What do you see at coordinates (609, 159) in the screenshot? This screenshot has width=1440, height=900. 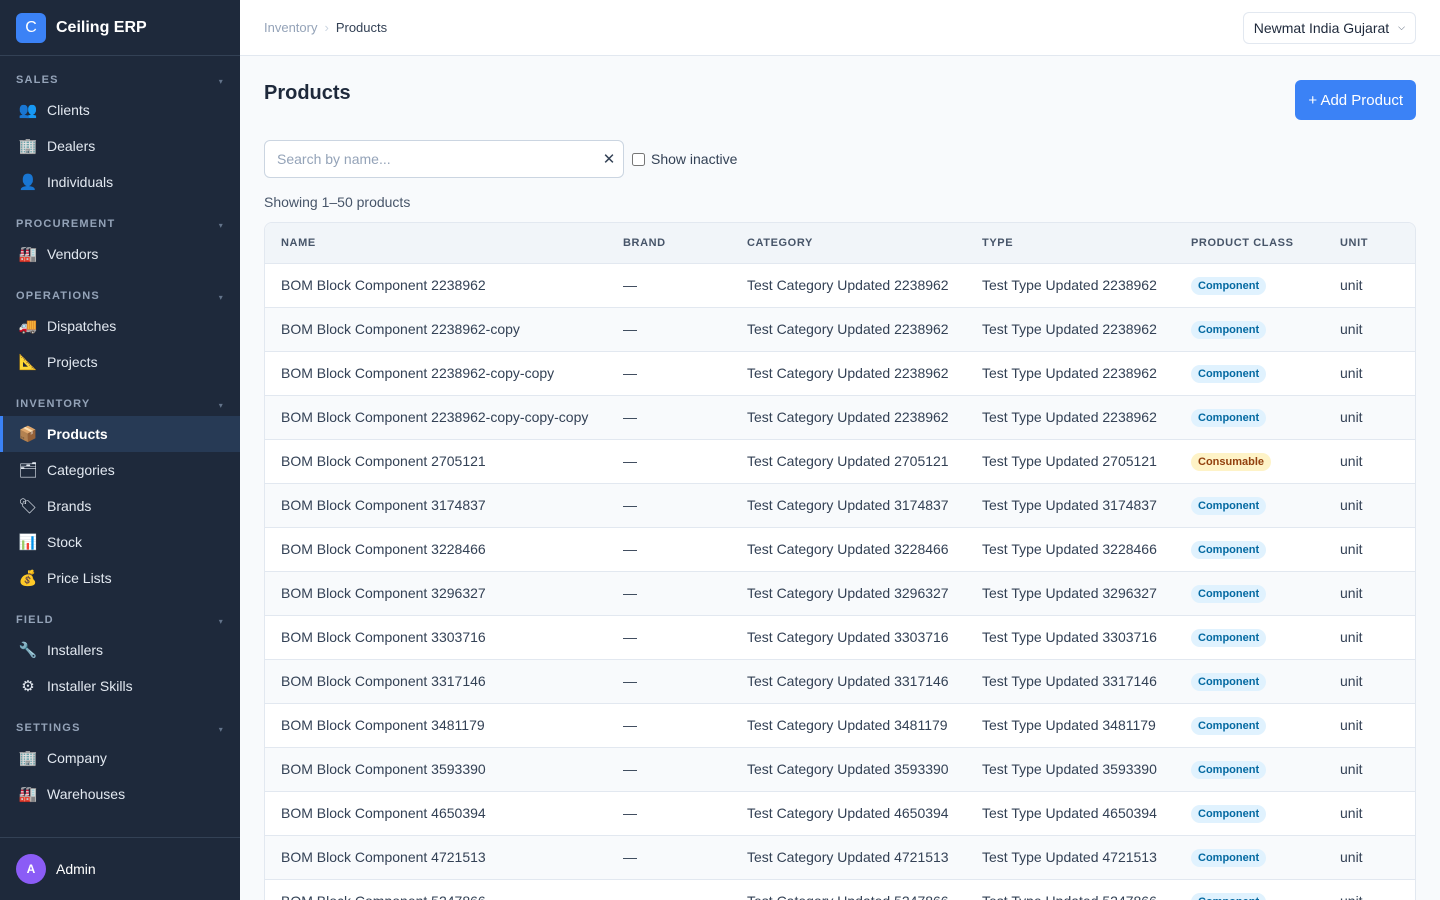 I see `close-icon: ✕` at bounding box center [609, 159].